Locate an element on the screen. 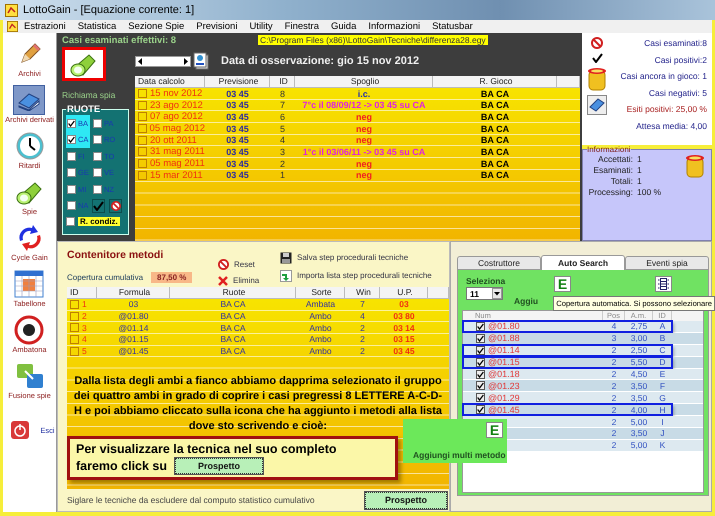  num-text: @01.80 is located at coordinates (504, 326).